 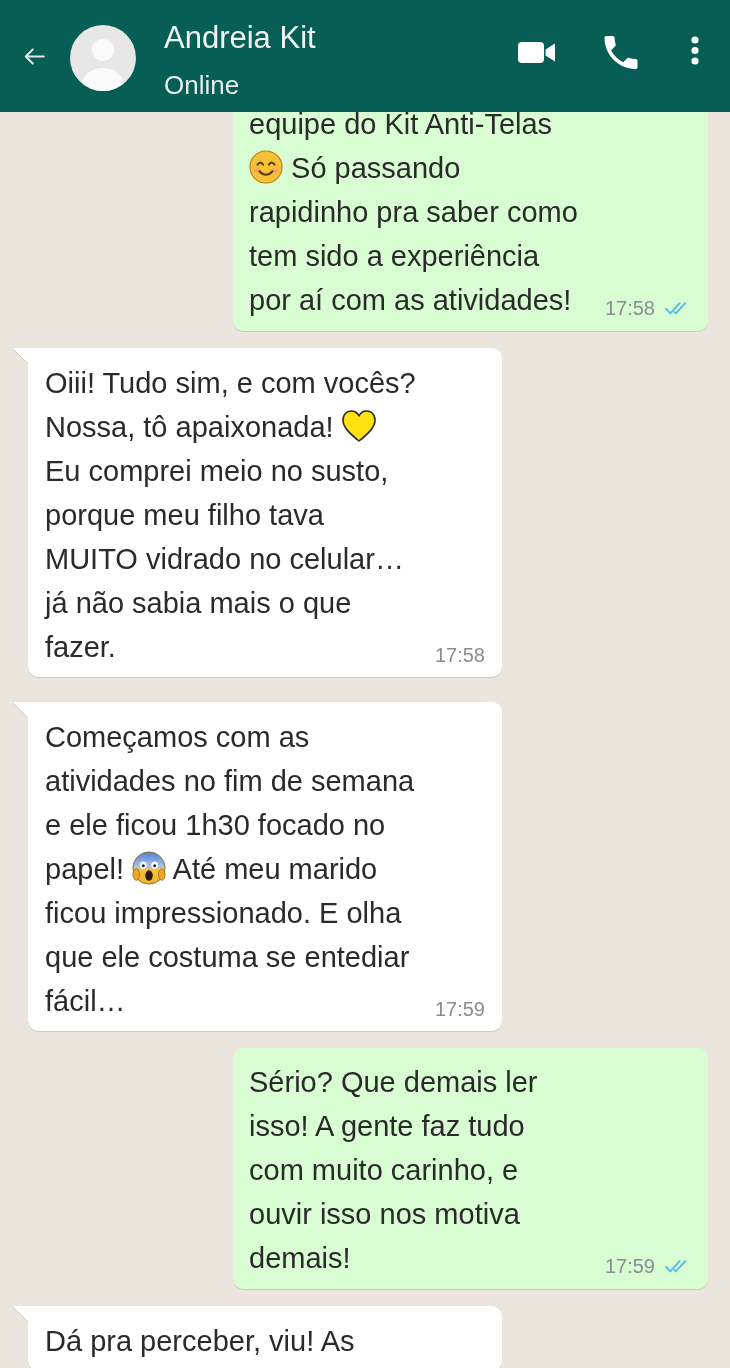 I want to click on phone-icon, so click(x=621, y=52).